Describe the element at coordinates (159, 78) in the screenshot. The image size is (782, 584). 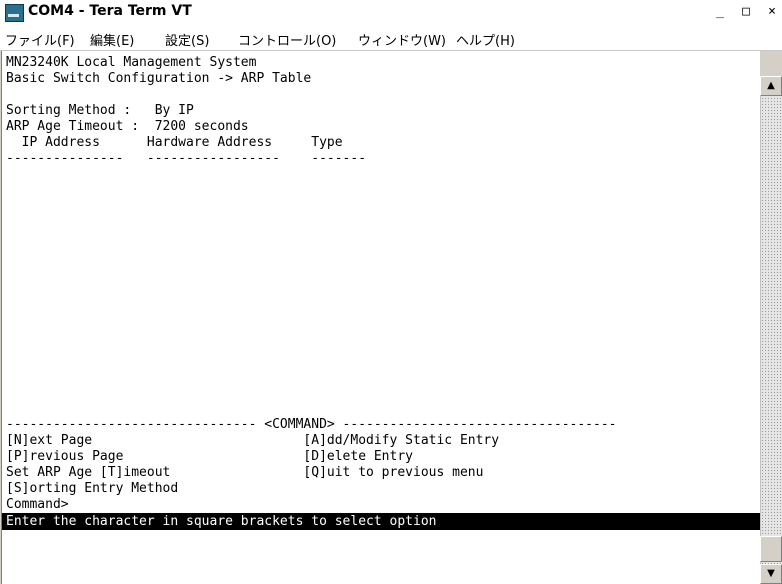
I see `terminal-line-breadcrumb: Basic Switch Configuration -> ARP Table` at that location.